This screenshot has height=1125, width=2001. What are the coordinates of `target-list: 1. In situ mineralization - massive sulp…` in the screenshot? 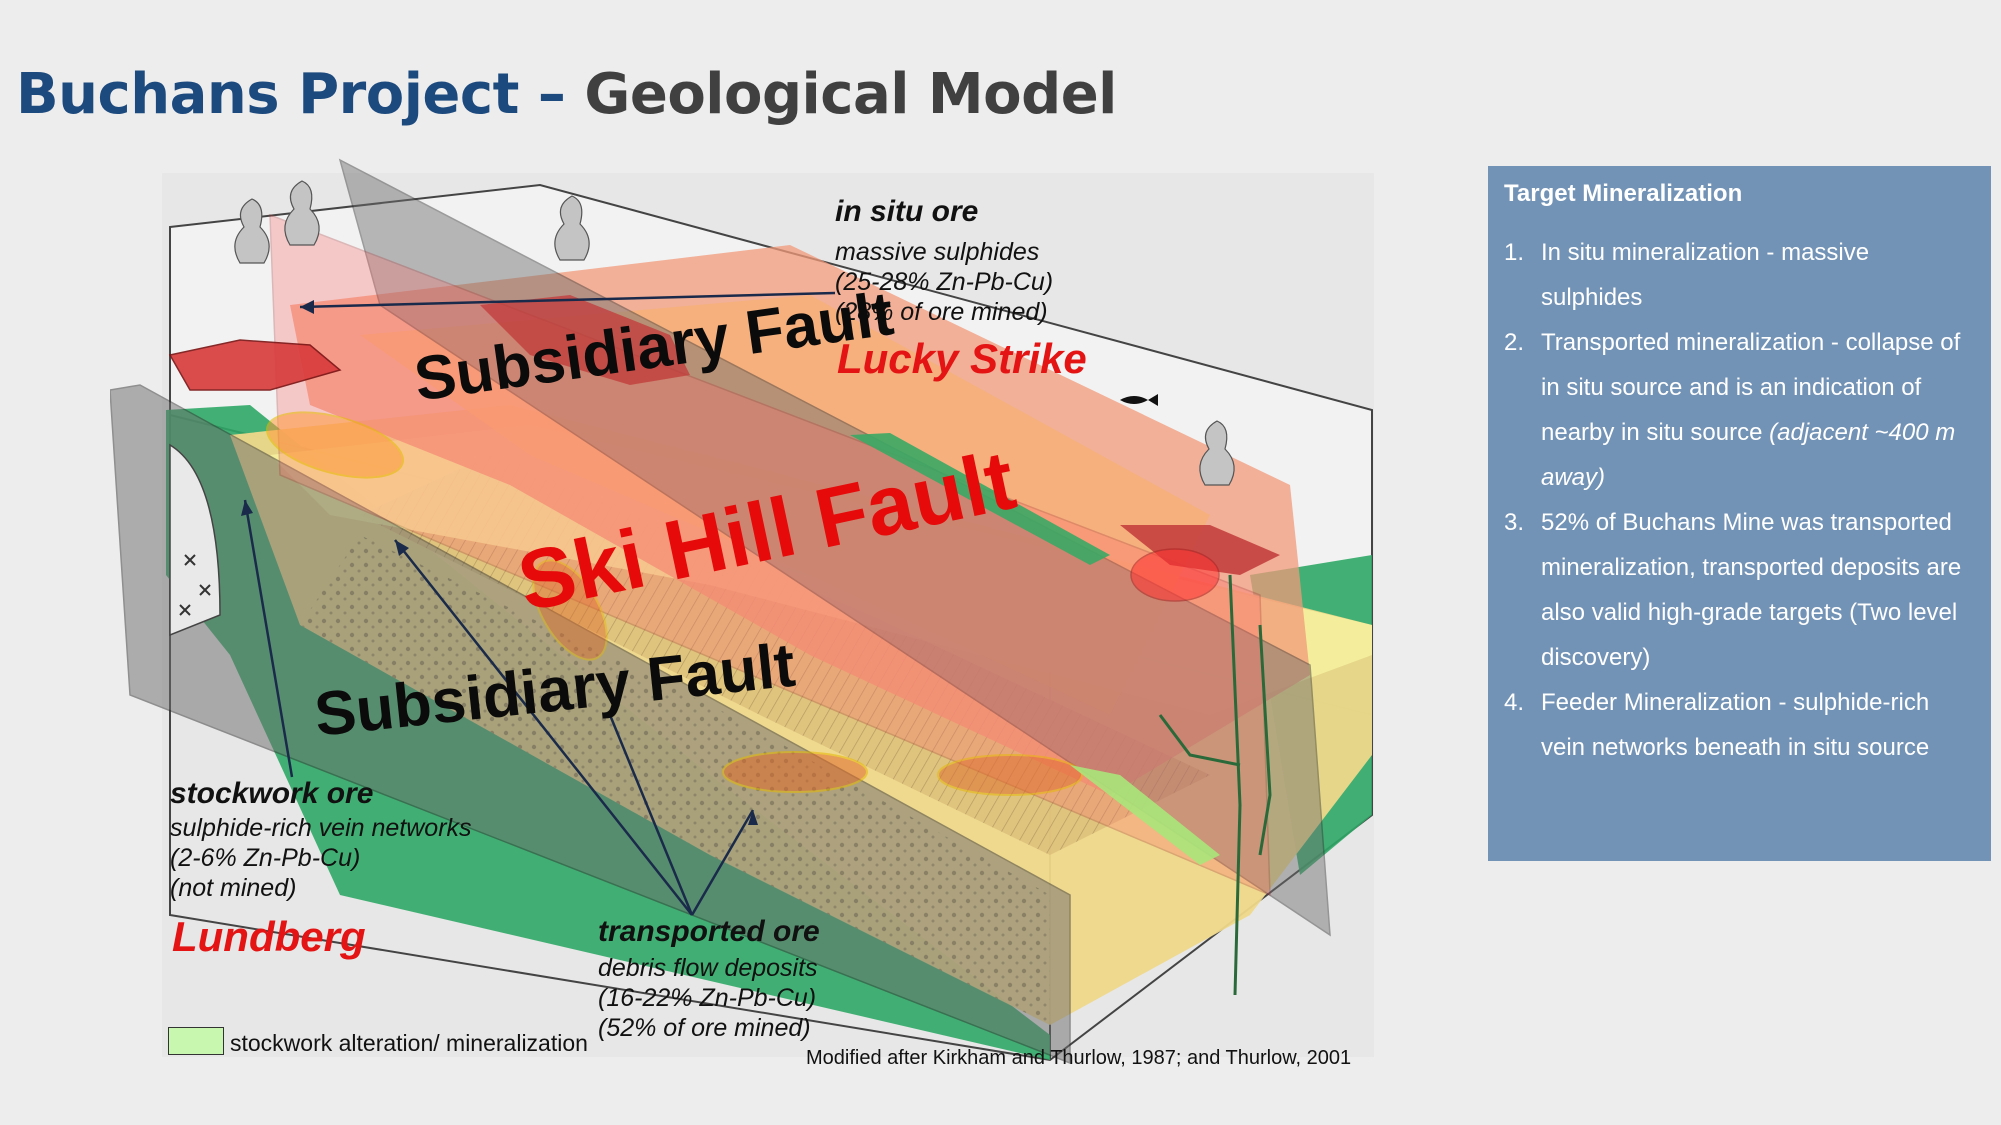 It's located at (1739, 500).